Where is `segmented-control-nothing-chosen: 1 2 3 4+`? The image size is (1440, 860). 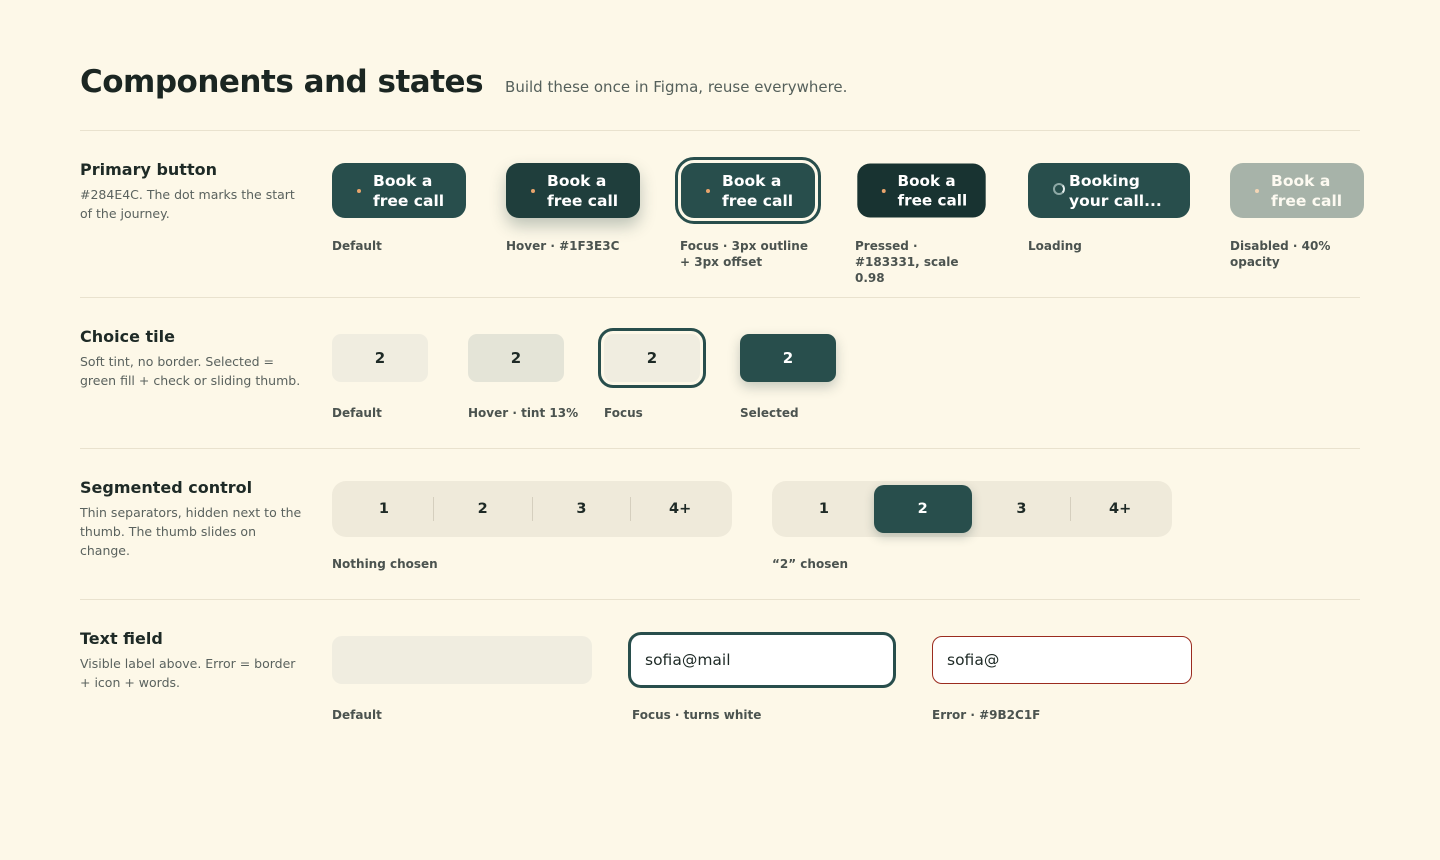
segmented-control-nothing-chosen: 1 2 3 4+ is located at coordinates (532, 509).